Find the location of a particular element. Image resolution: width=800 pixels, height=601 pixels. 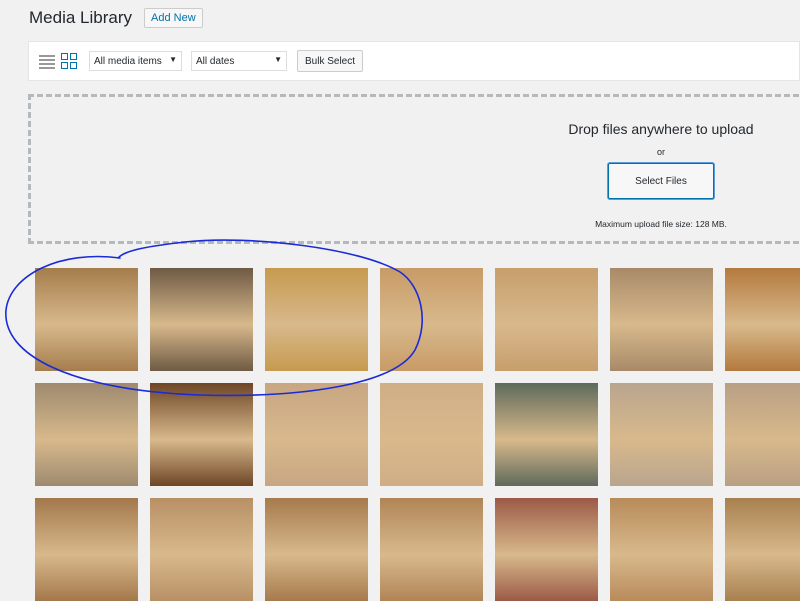

media-type-filter-value: All media items is located at coordinates (128, 61).